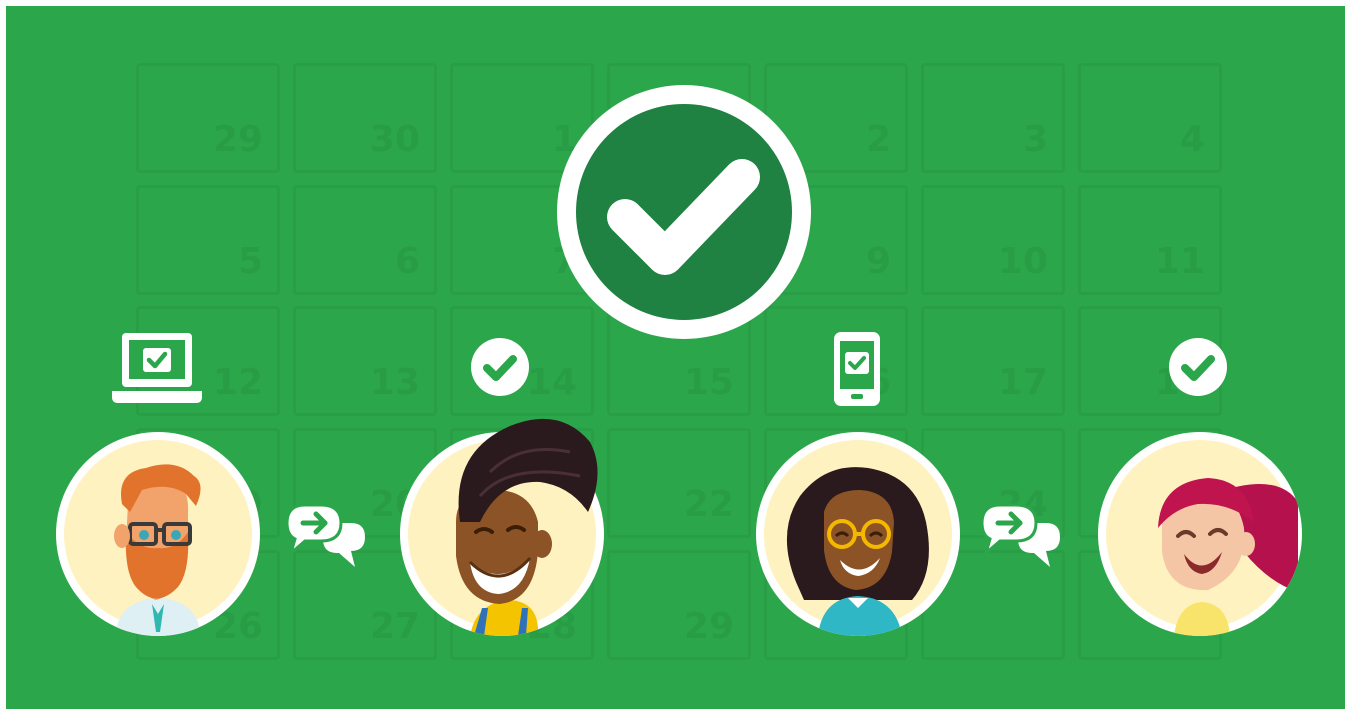 Image resolution: width=1351 pixels, height=715 pixels. What do you see at coordinates (1200, 534) in the screenshot?
I see `avatar-laughing-girl` at bounding box center [1200, 534].